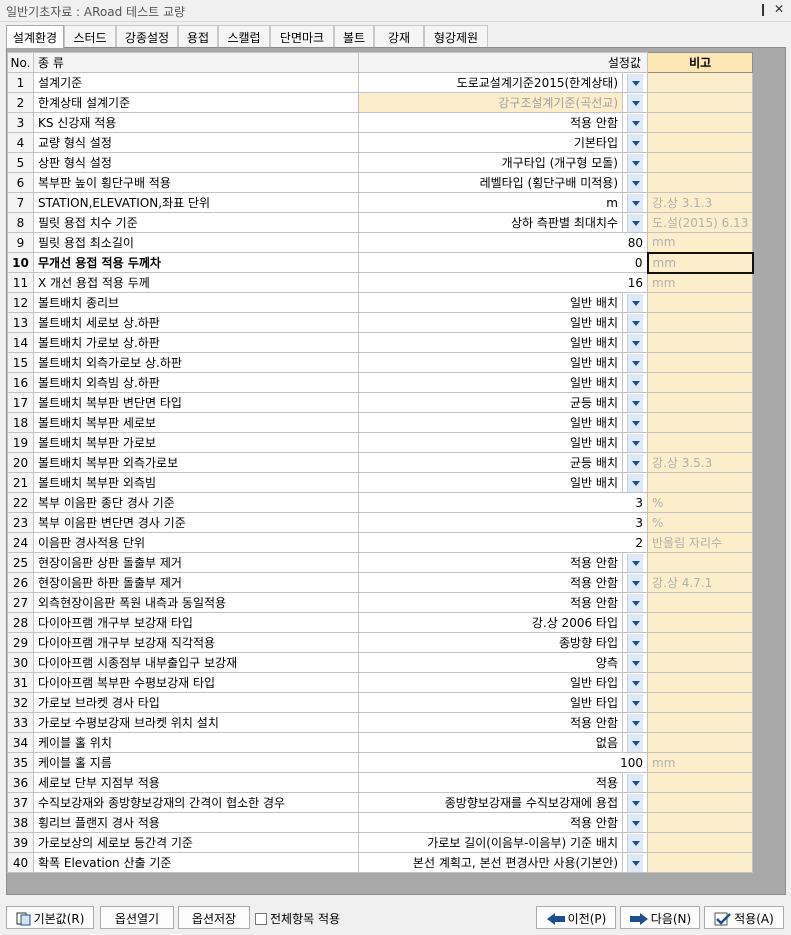  What do you see at coordinates (744, 917) in the screenshot?
I see `apply-button: 적용(A)` at bounding box center [744, 917].